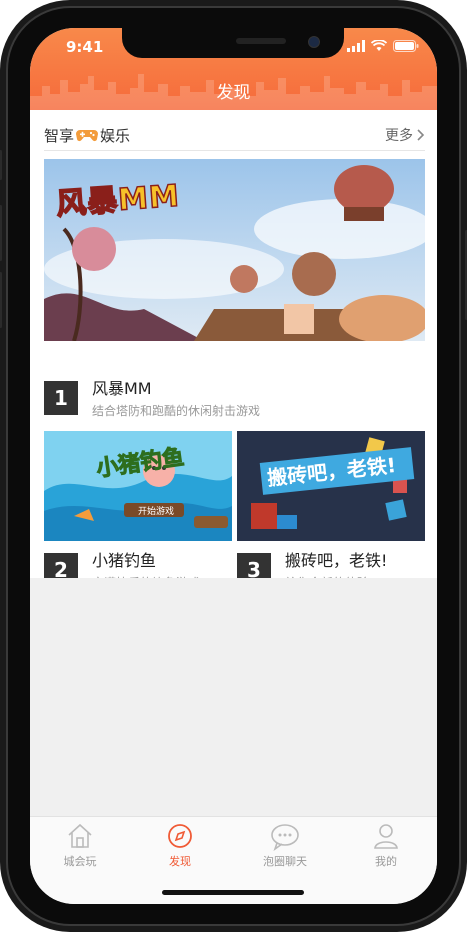  I want to click on tab-discover-label: 发现, so click(180, 861).